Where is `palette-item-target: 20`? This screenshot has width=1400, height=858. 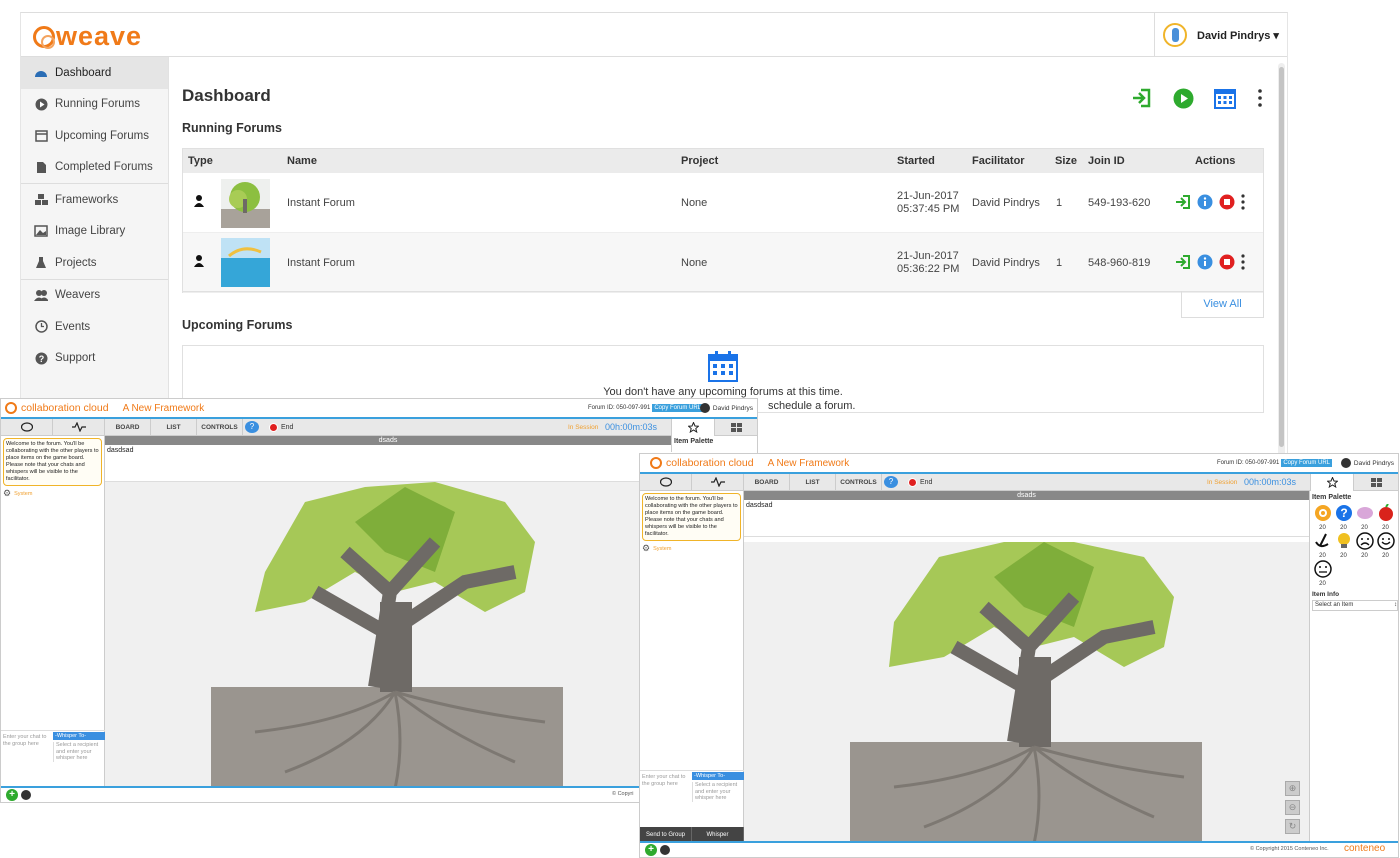
palette-item-target: 20 is located at coordinates (1322, 517).